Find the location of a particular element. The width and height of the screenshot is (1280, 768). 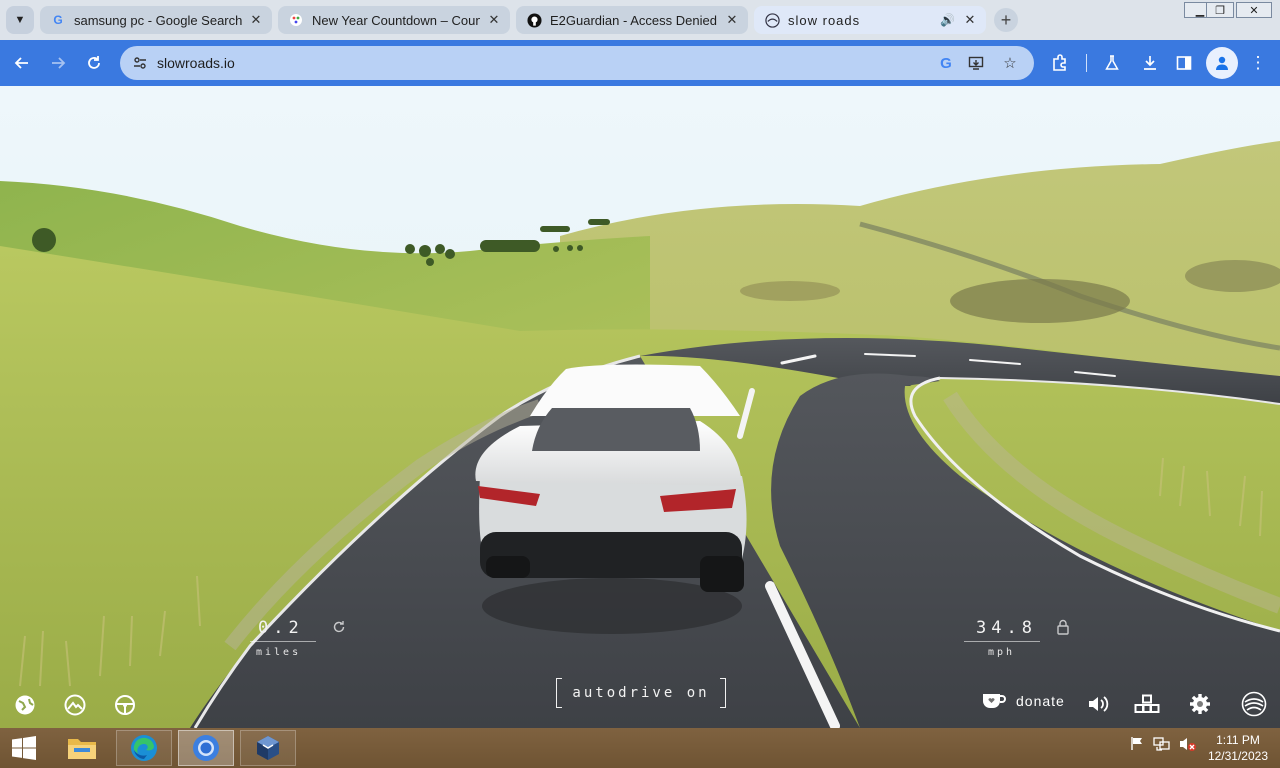

profile-avatar is located at coordinates (1222, 63).